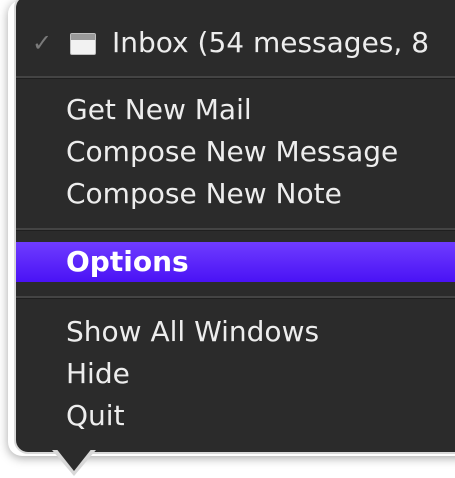 The height and width of the screenshot is (478, 455). Describe the element at coordinates (42, 43) in the screenshot. I see `checkmark-icon: ✓` at that location.